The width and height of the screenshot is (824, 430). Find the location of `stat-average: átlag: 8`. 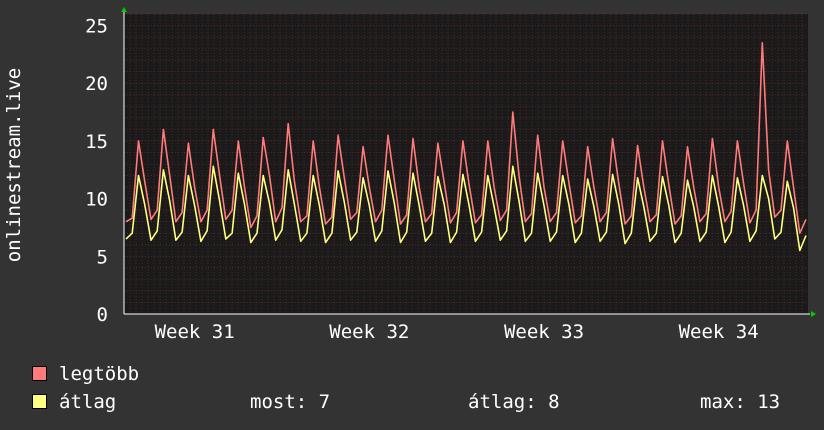

stat-average: átlag: 8 is located at coordinates (514, 402).